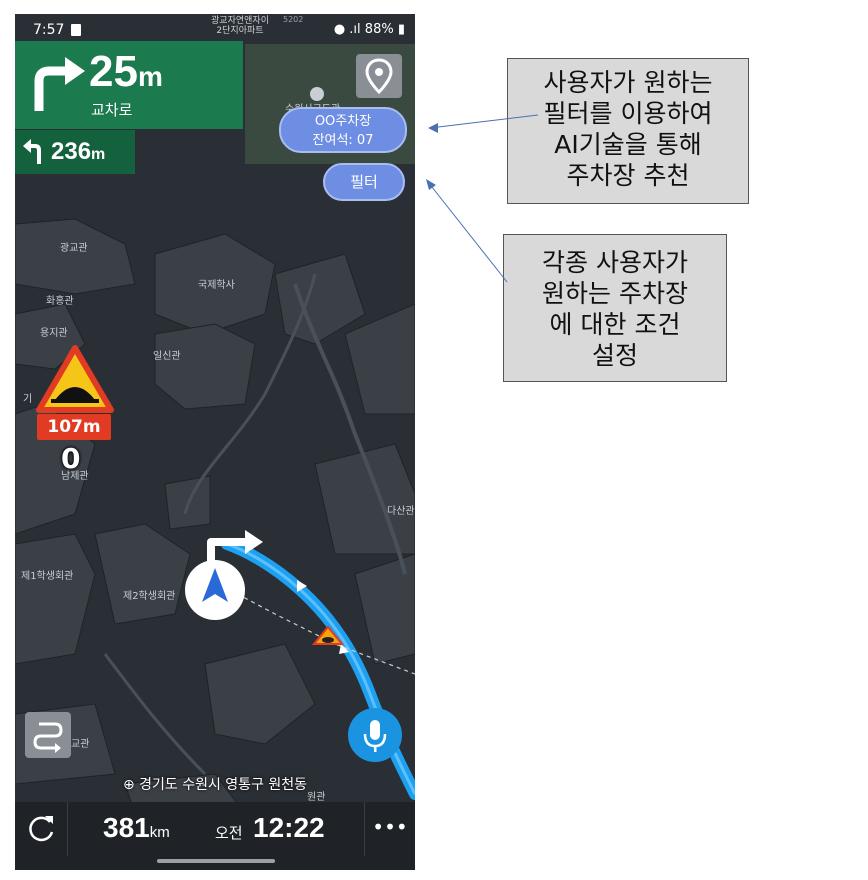 This screenshot has width=868, height=880. I want to click on next-turn-distance: 236m, so click(78, 152).